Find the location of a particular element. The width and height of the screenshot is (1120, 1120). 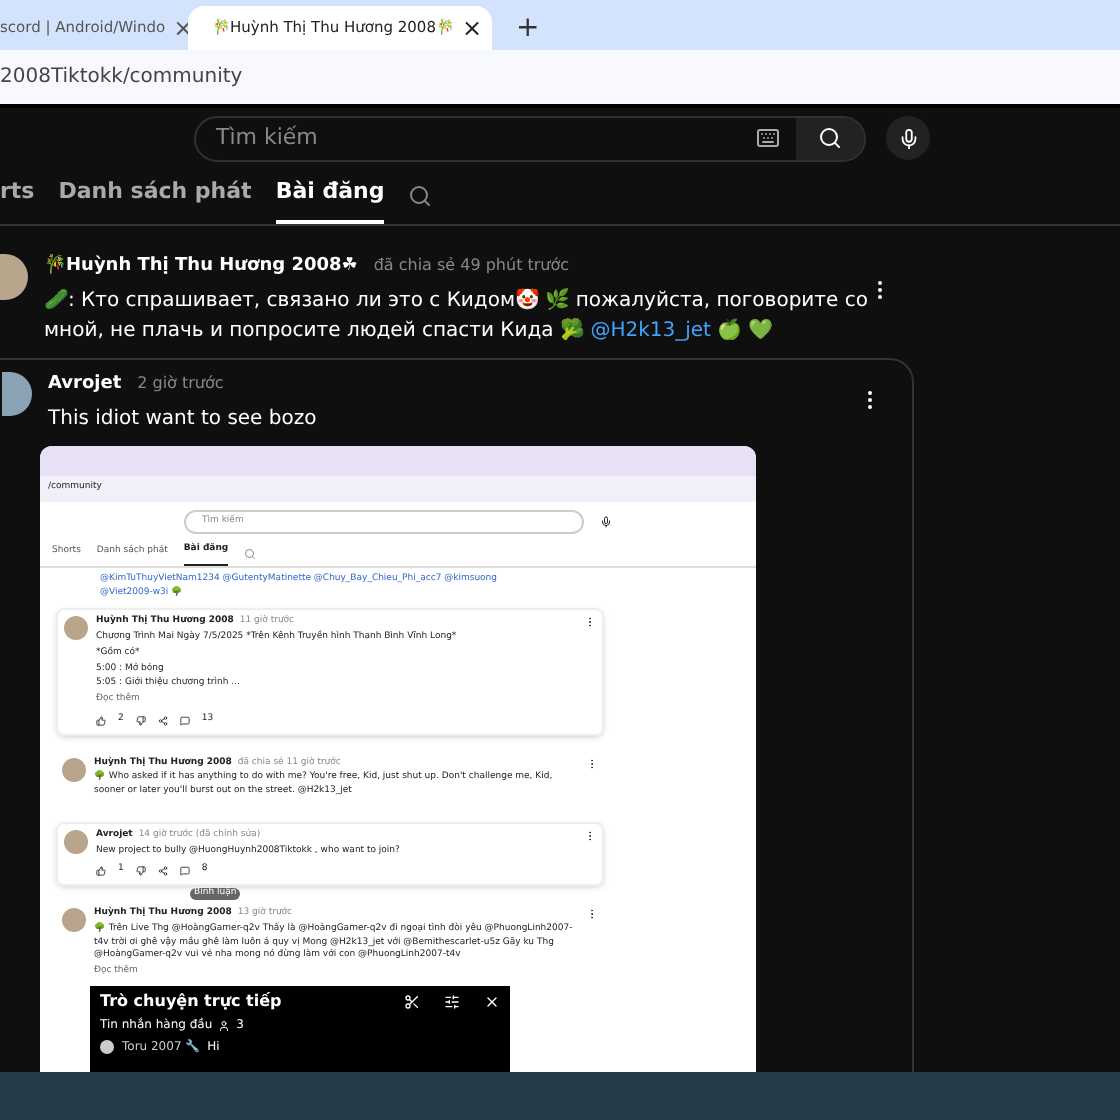

post-time: 2 giờ trước is located at coordinates (180, 383).